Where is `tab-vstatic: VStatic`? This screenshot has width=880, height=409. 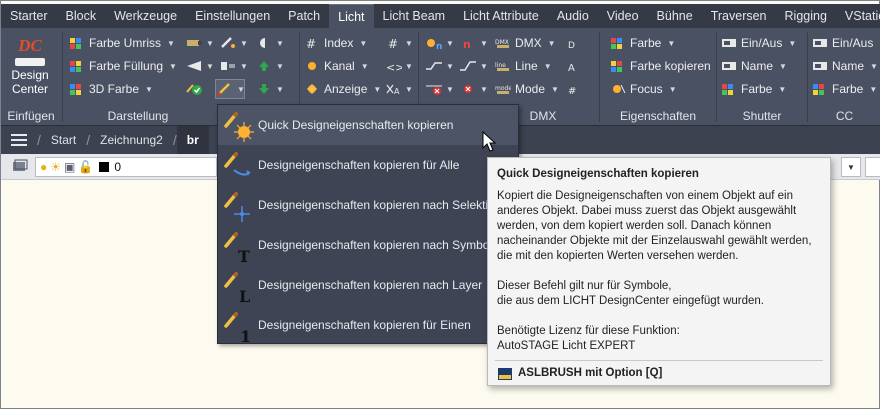
tab-vstatic: VStatic is located at coordinates (858, 16).